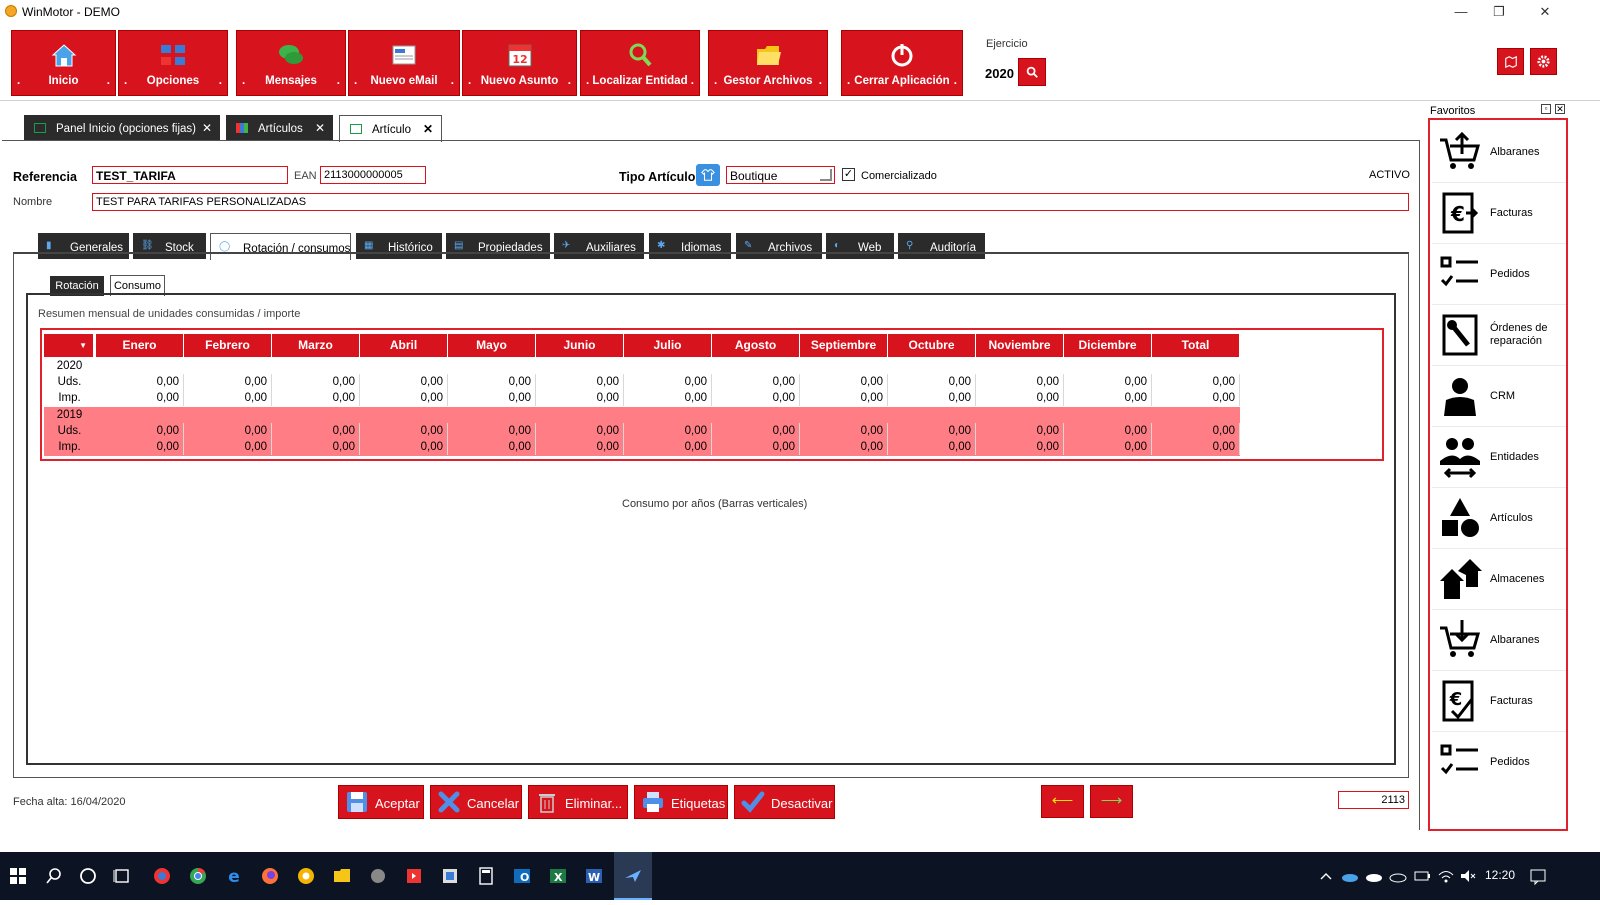 The image size is (1600, 905). Describe the element at coordinates (1326, 876) in the screenshot. I see `chevron-up-icon` at that location.